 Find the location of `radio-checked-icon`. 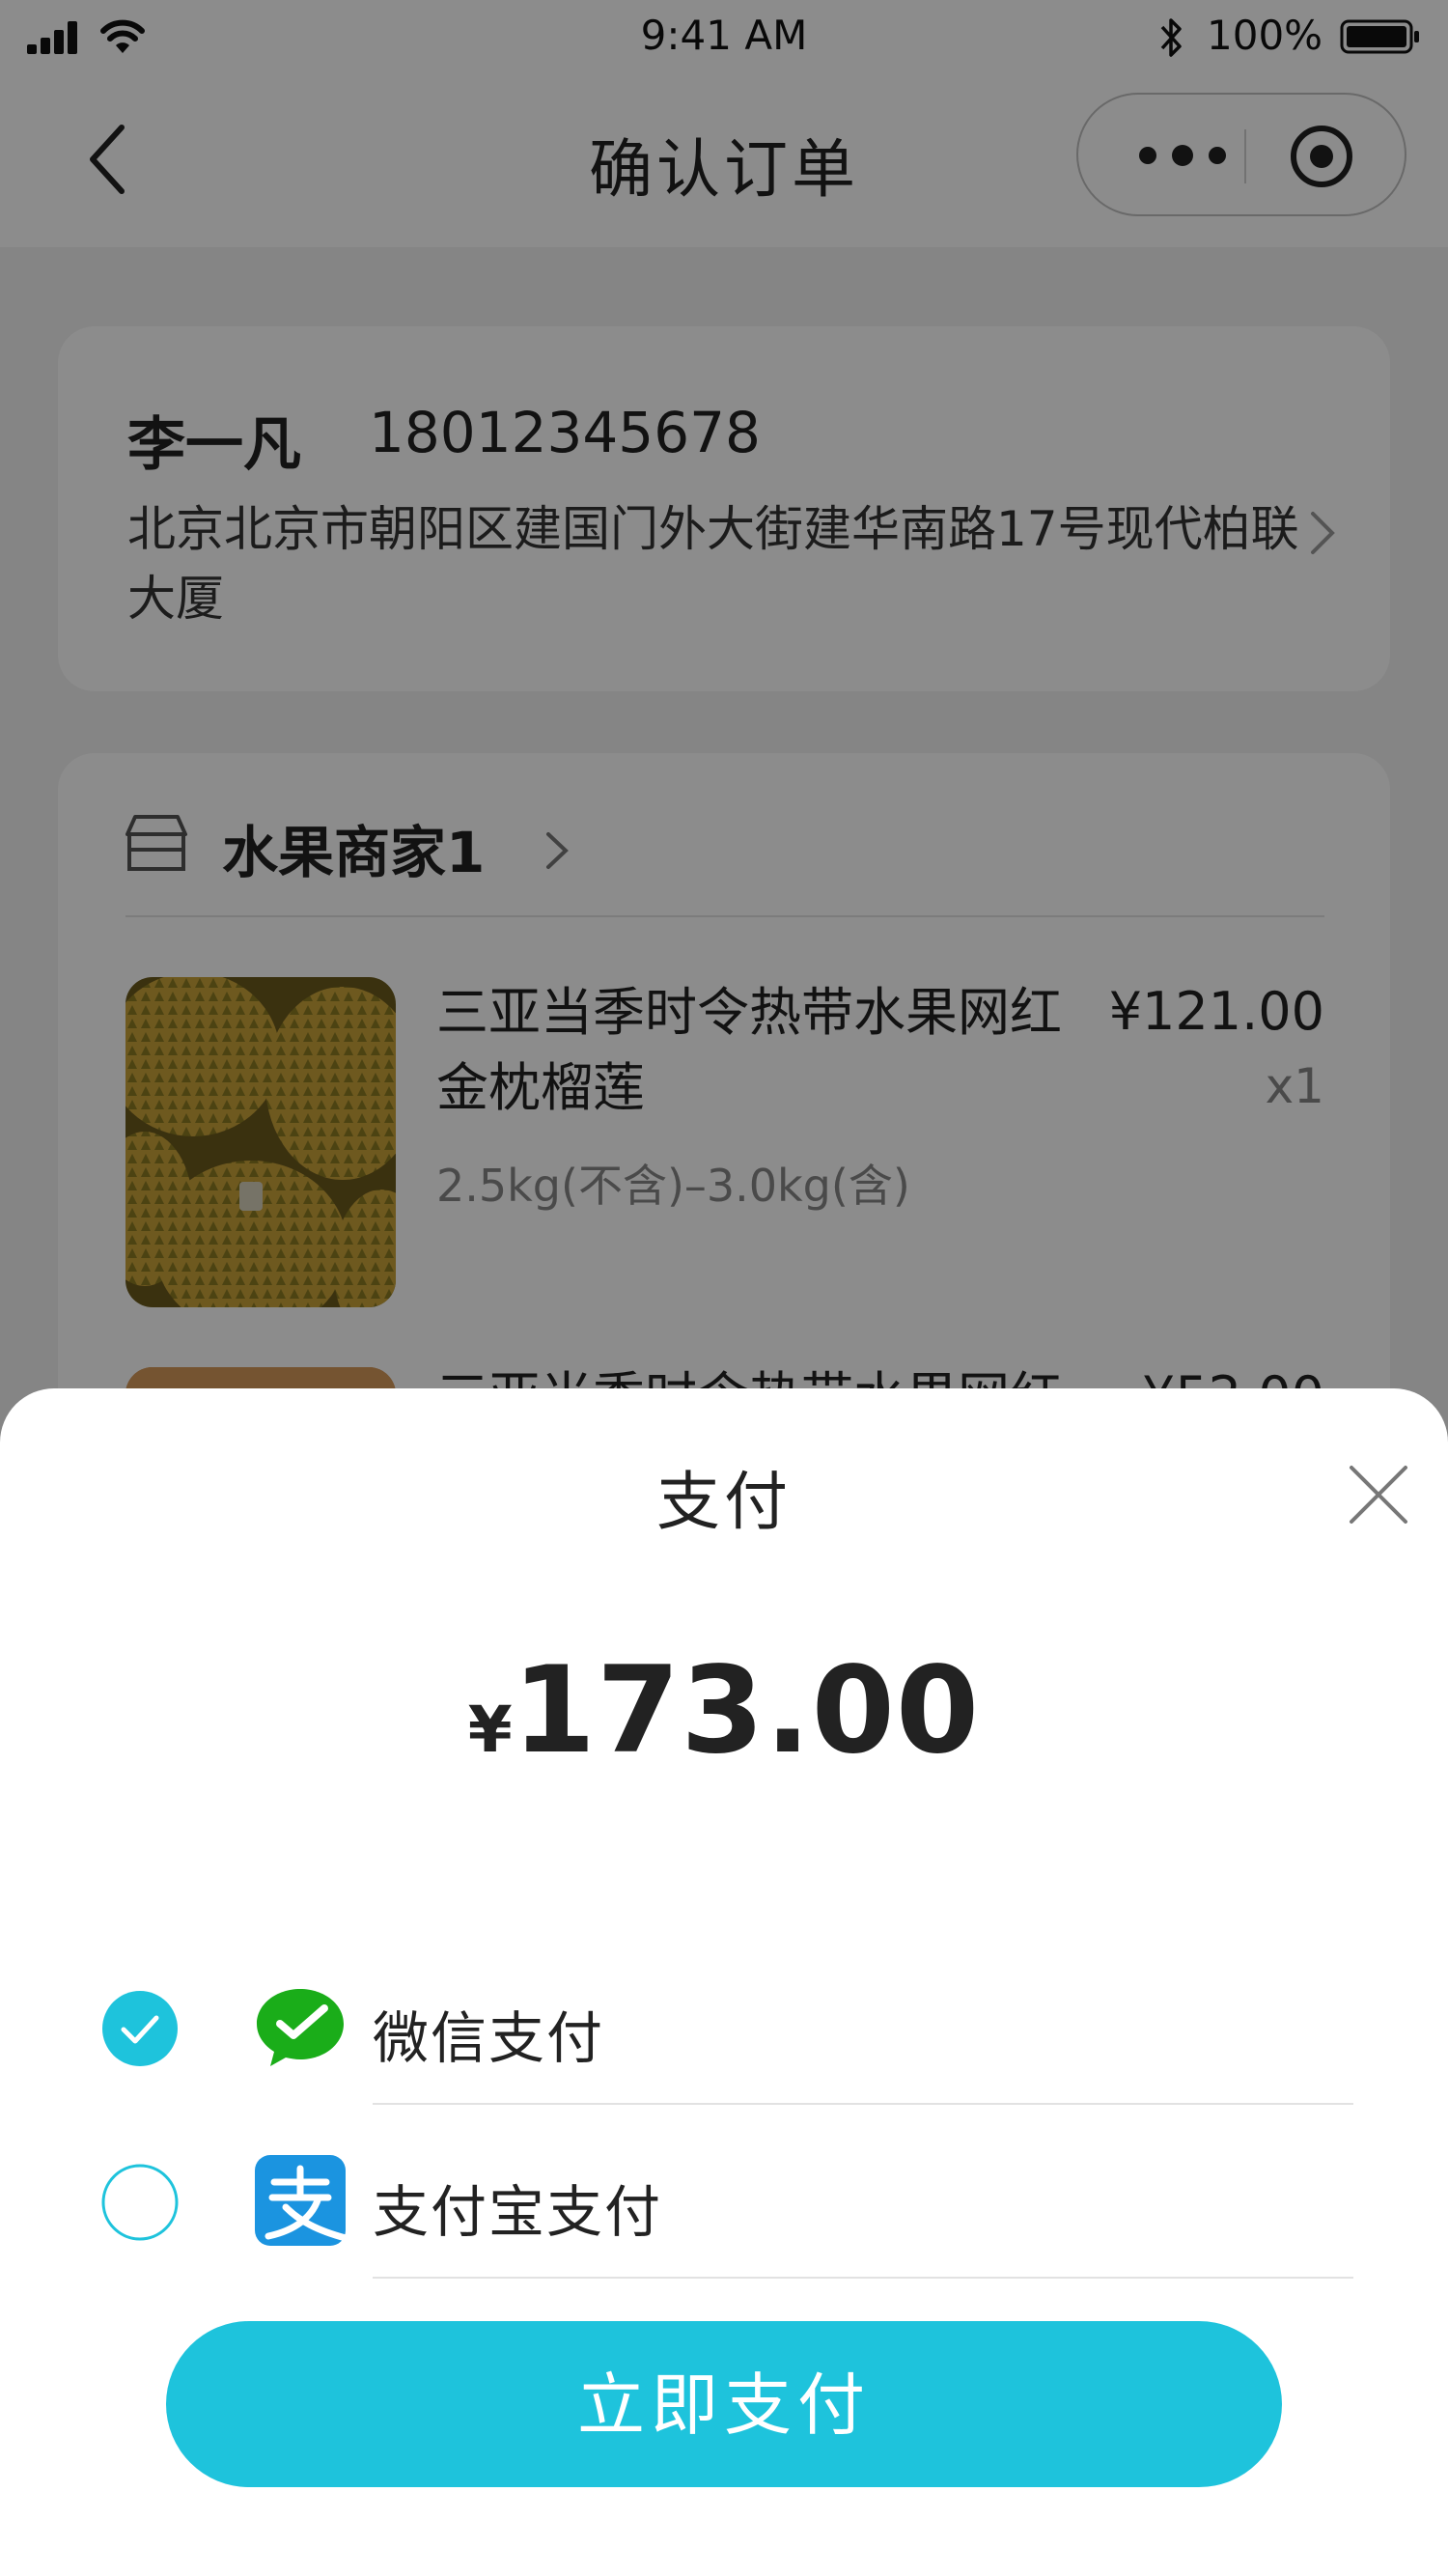

radio-checked-icon is located at coordinates (140, 2029).